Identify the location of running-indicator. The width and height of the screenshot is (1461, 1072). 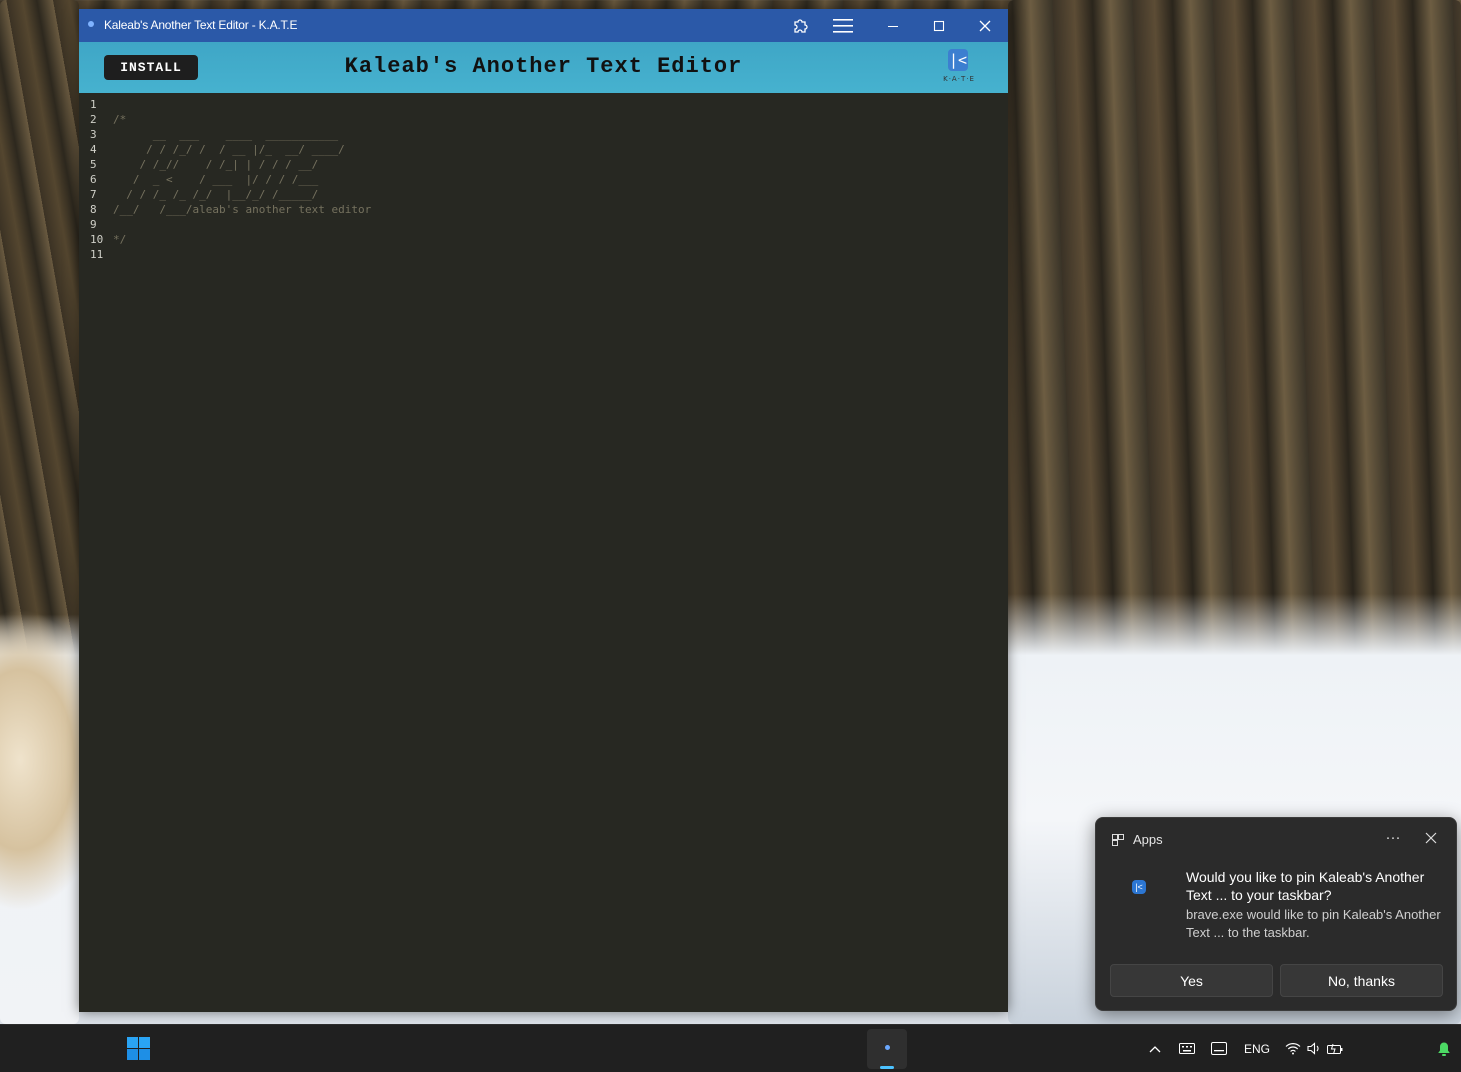
(887, 1067).